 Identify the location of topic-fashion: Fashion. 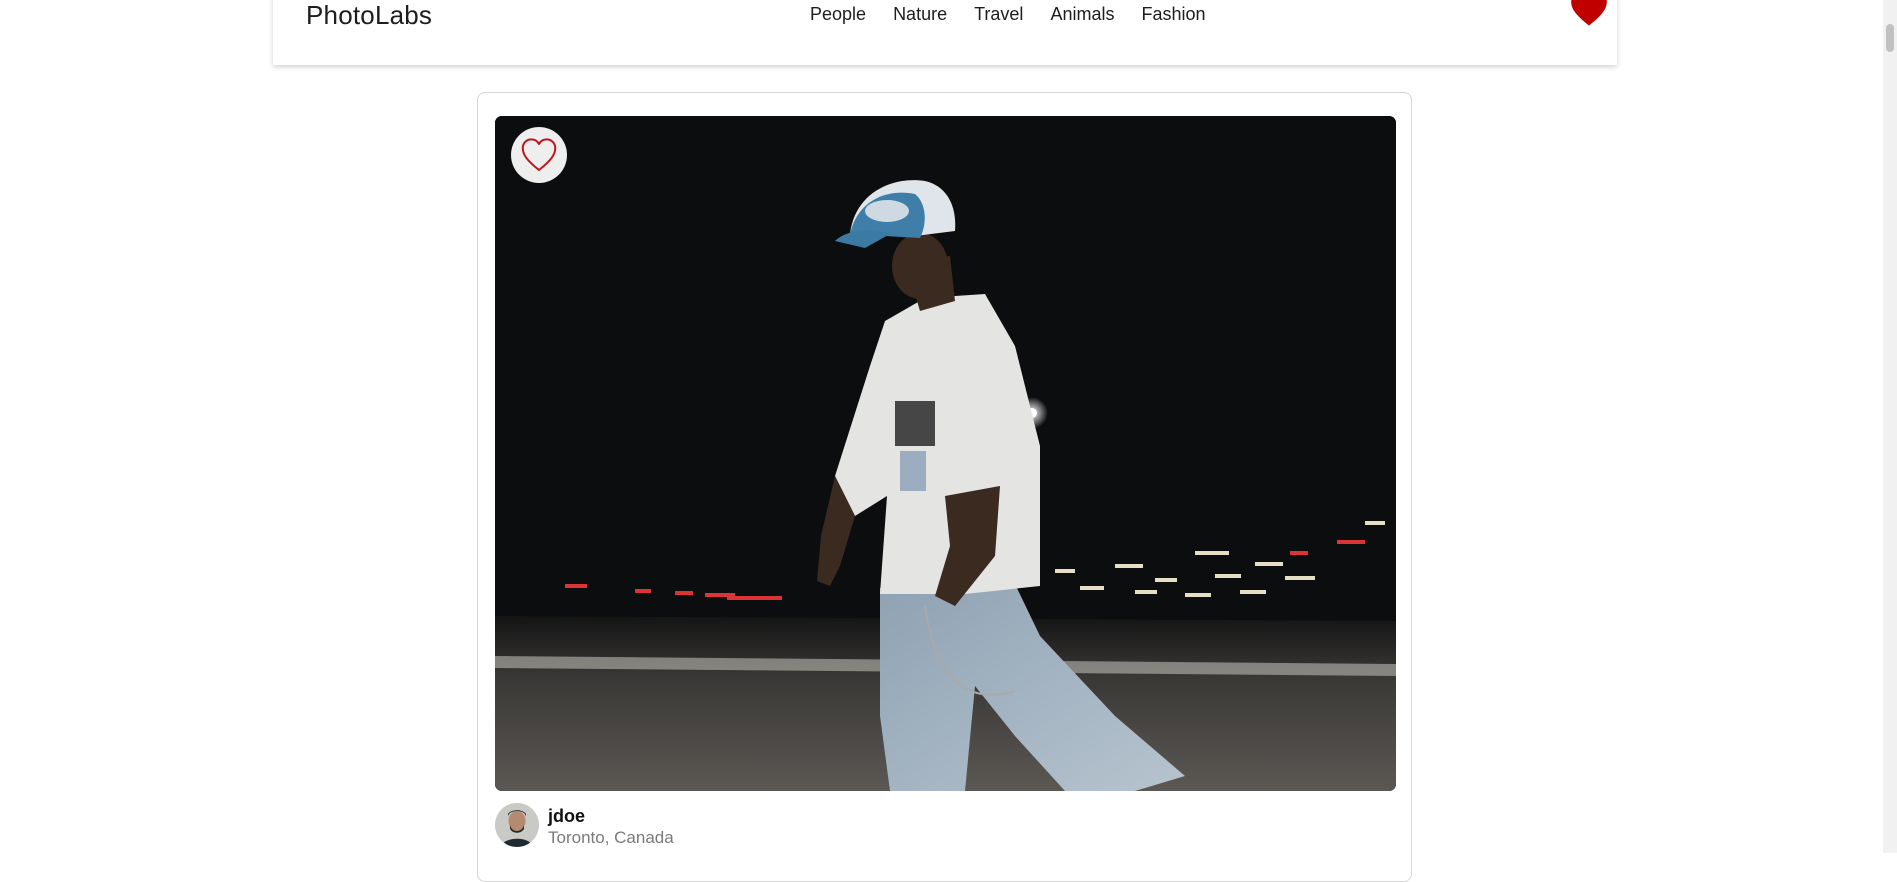
(1173, 14).